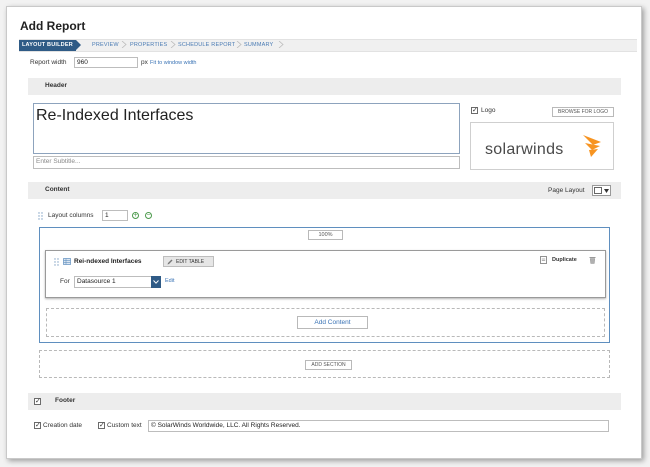  I want to click on step-preview: PREVIEW, so click(105, 45).